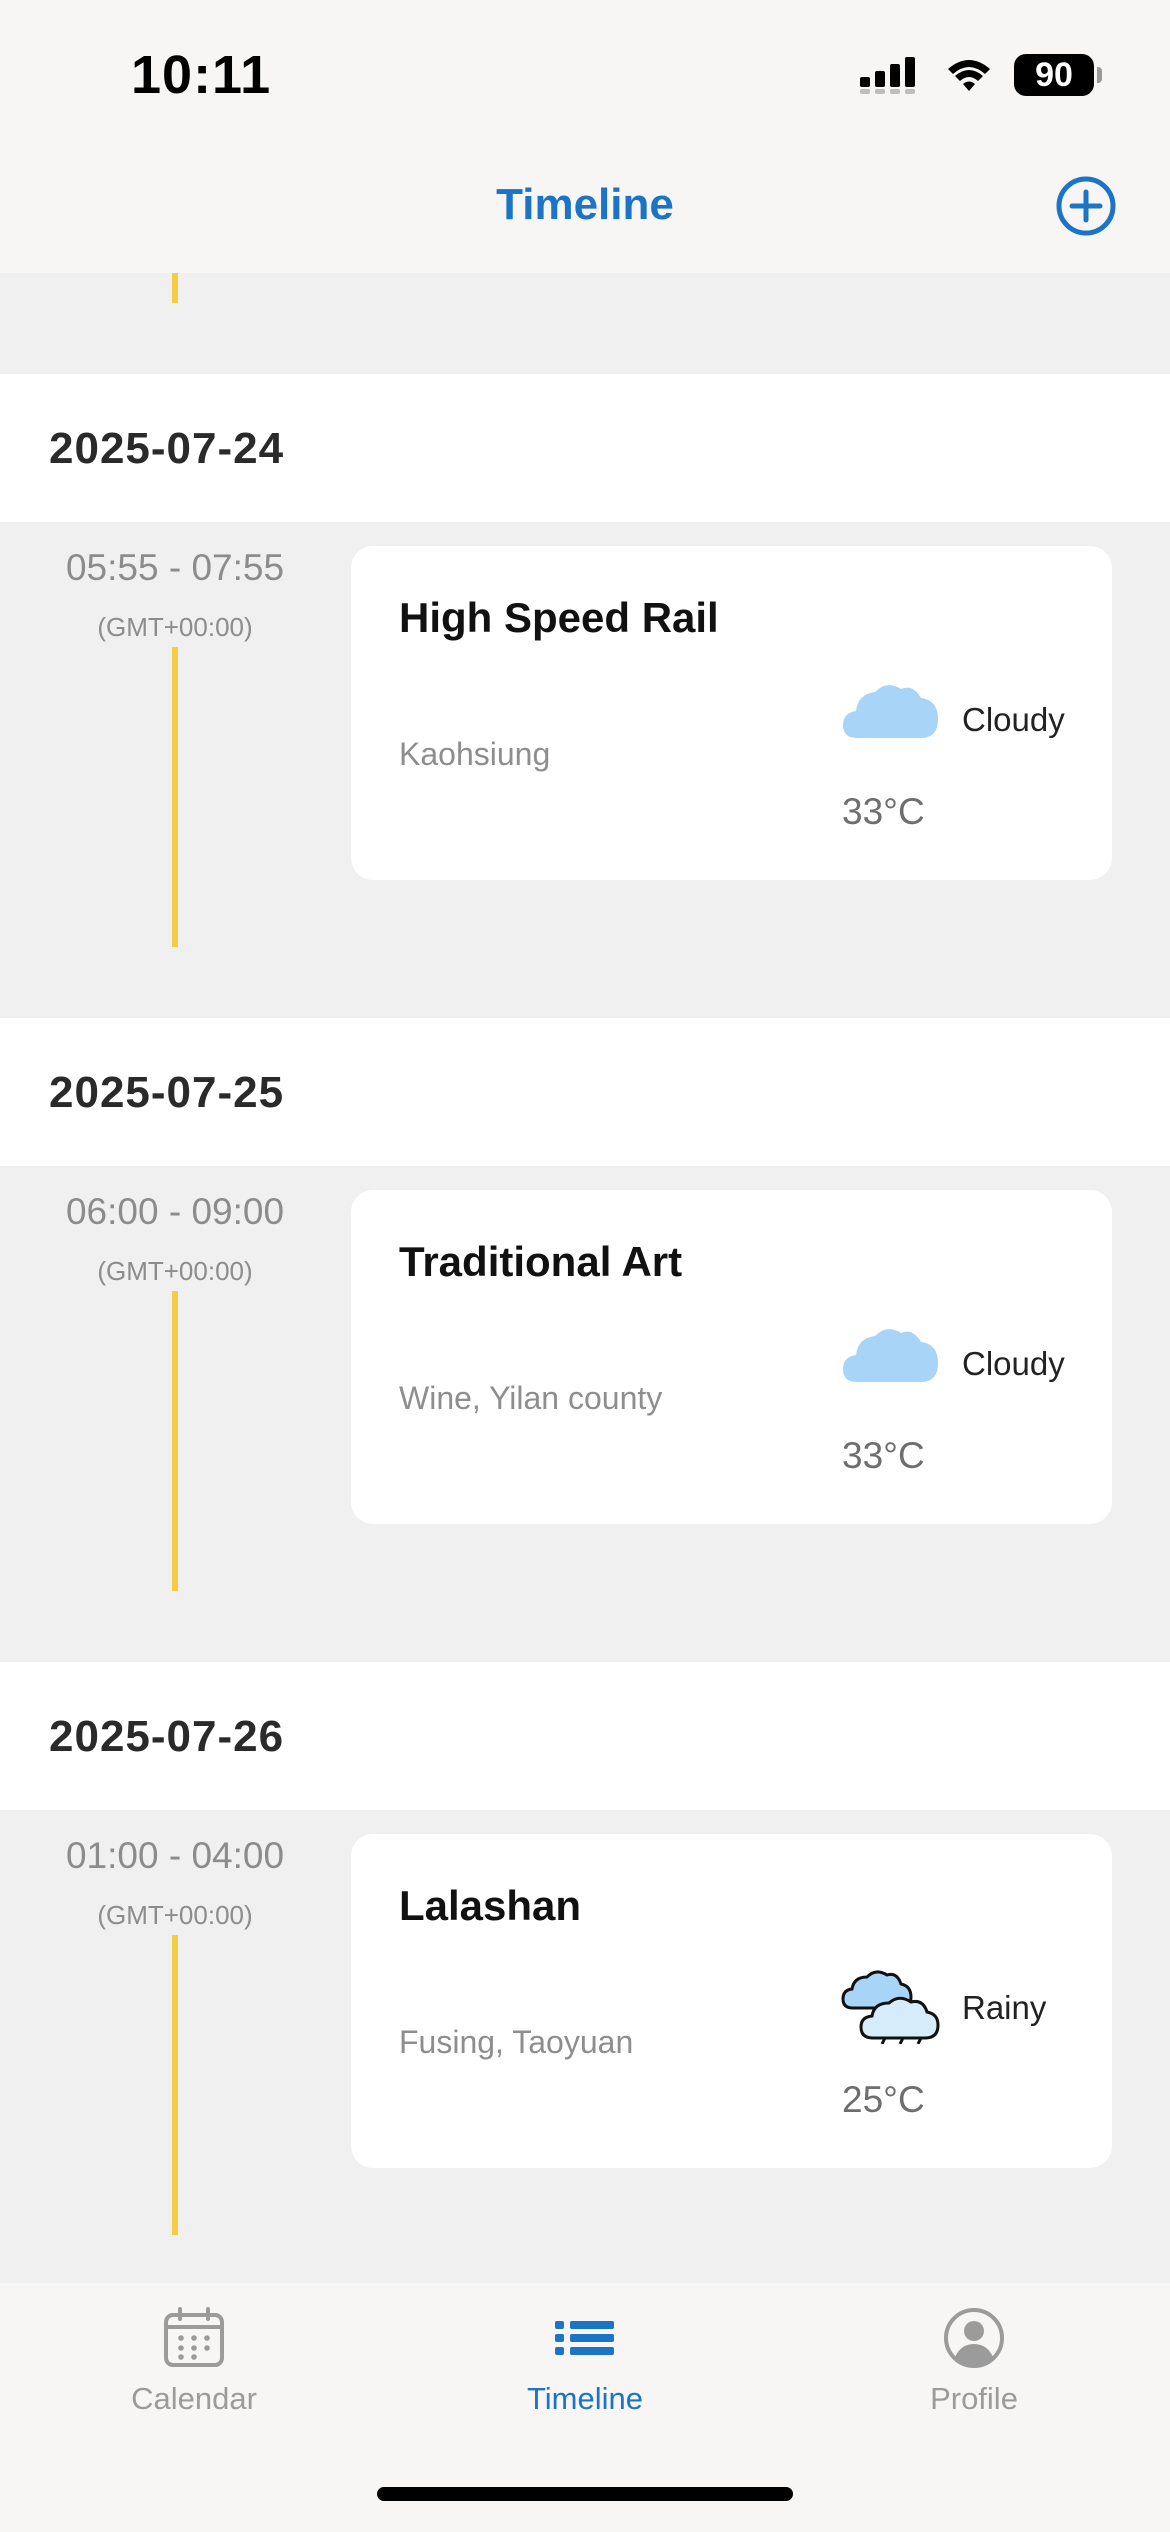 The width and height of the screenshot is (1170, 2532). Describe the element at coordinates (1086, 206) in the screenshot. I see `add-event-button` at that location.